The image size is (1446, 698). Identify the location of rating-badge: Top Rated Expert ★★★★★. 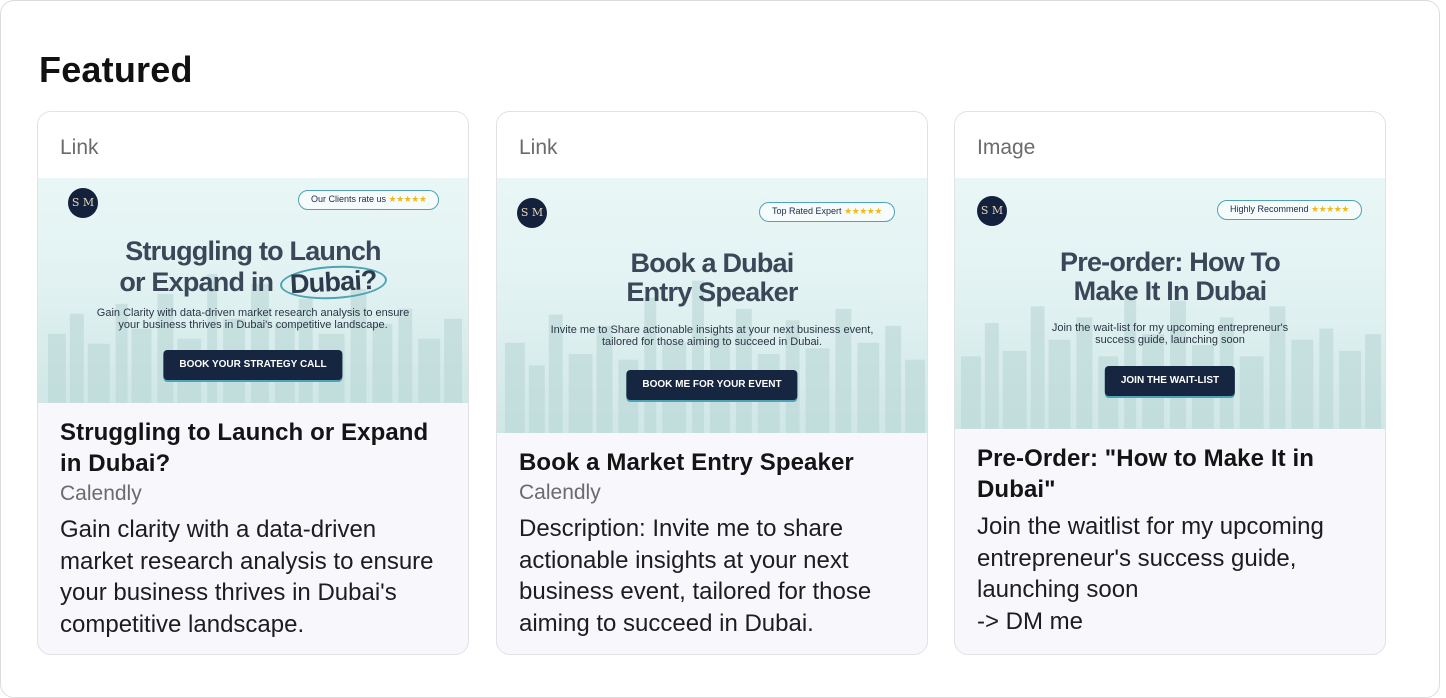
(827, 212).